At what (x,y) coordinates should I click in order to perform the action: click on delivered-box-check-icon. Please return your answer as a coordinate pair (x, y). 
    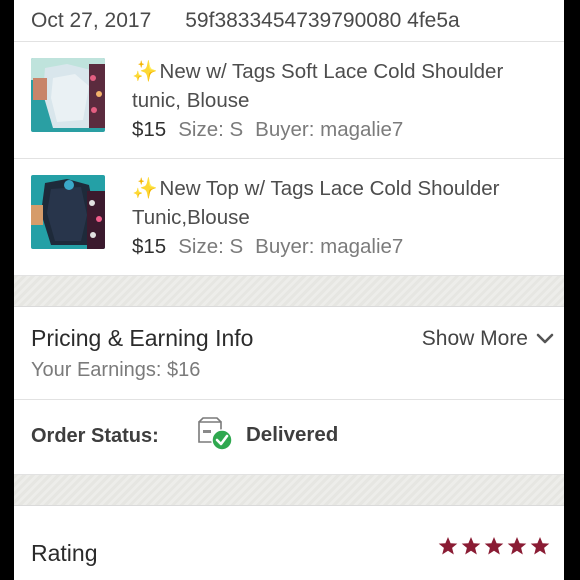
    Looking at the image, I should click on (215, 434).